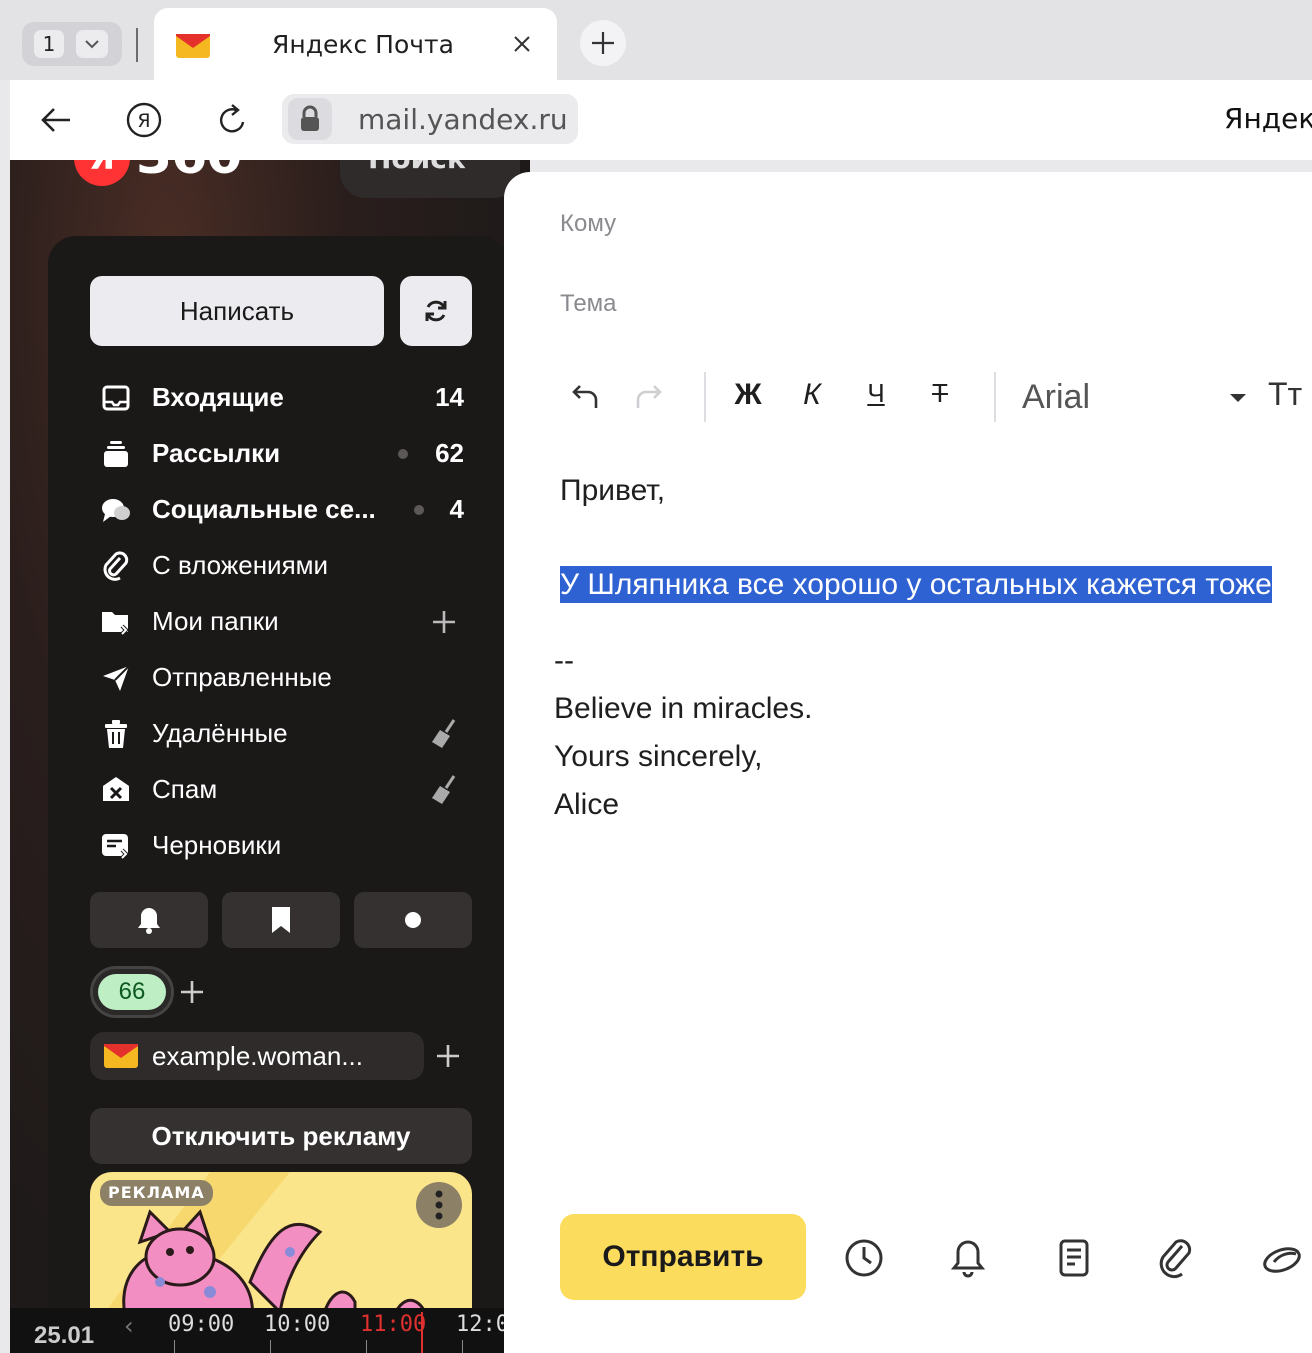 The width and height of the screenshot is (1312, 1353). I want to click on clock-icon, so click(864, 1258).